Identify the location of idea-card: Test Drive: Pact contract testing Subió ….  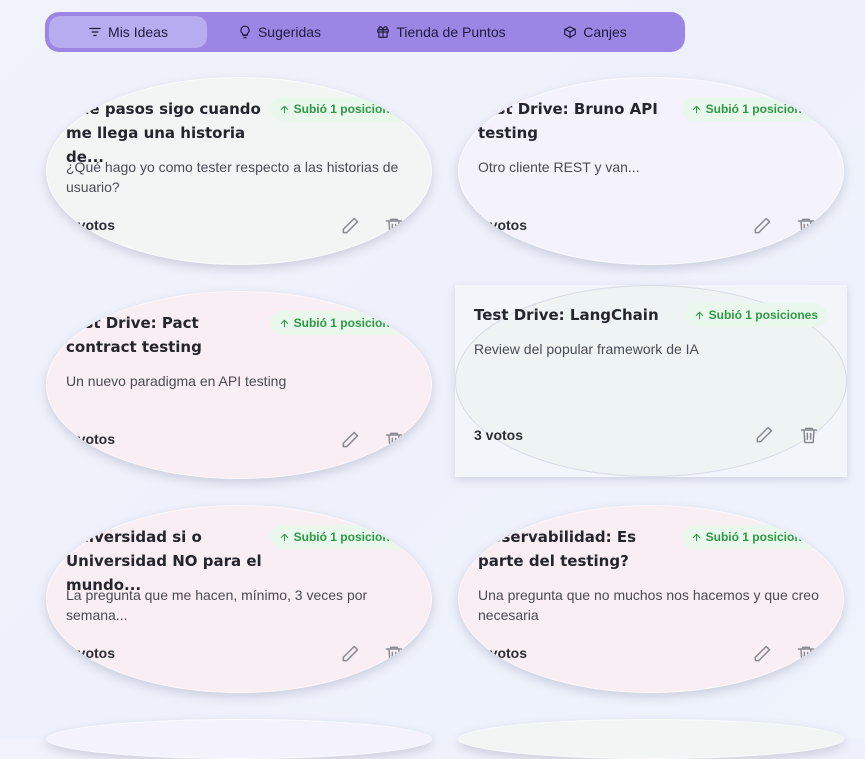
(239, 385).